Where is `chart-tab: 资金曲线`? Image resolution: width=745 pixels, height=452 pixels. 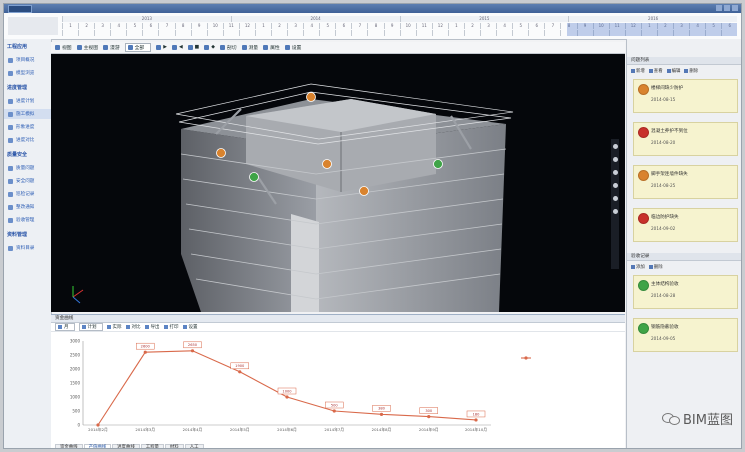 chart-tab: 资金曲线 is located at coordinates (69, 446).